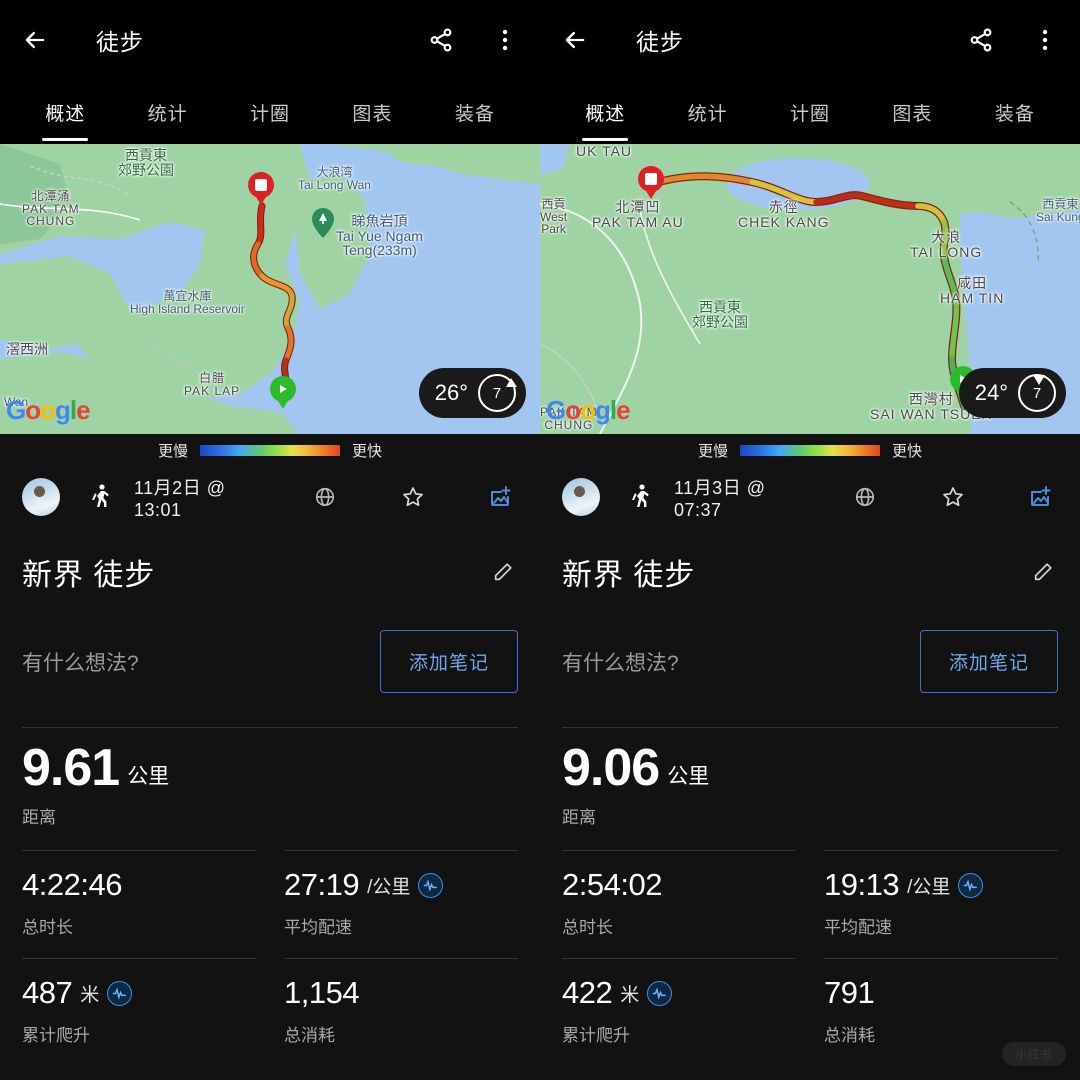  I want to click on tab-label: 计圈, so click(810, 114).